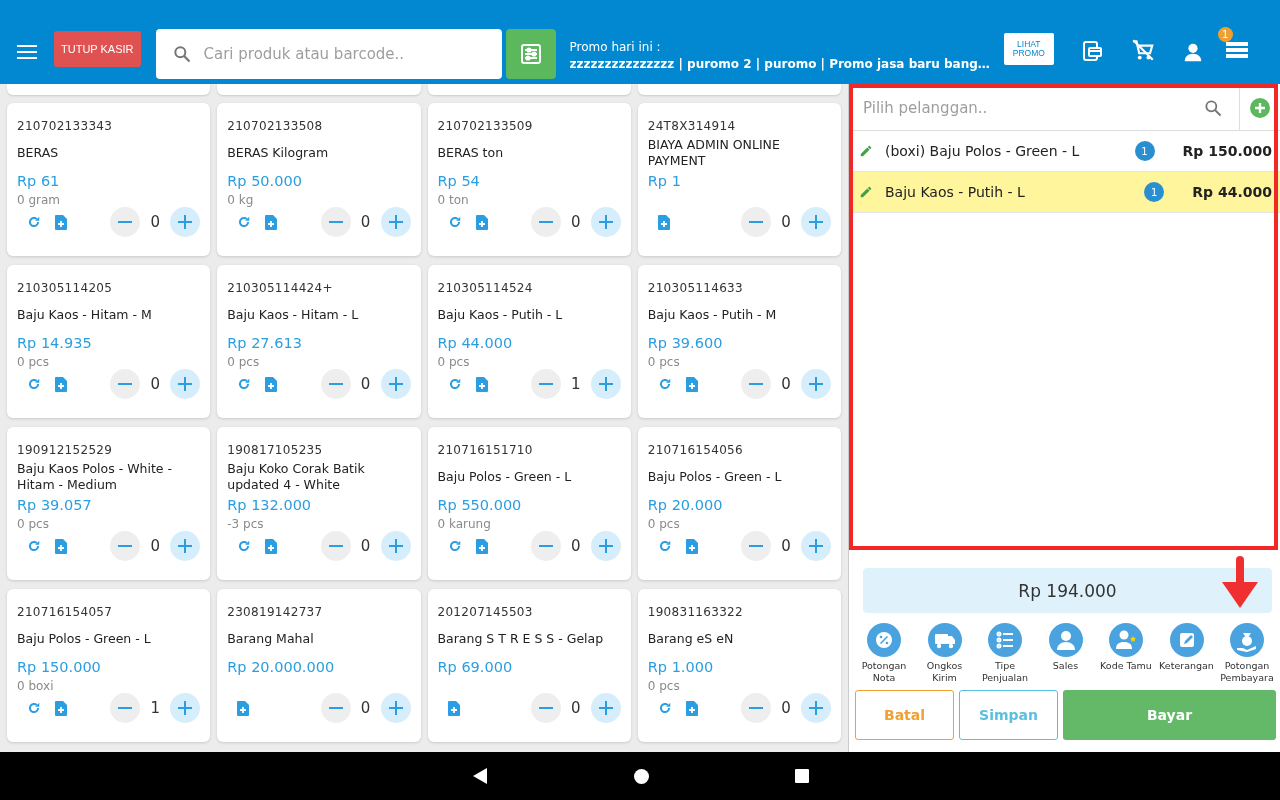 The height and width of the screenshot is (800, 1280). What do you see at coordinates (529, 665) in the screenshot?
I see `product-card: 201207145503 Barang S T R E S S - Gelap Rp 69.000 0` at bounding box center [529, 665].